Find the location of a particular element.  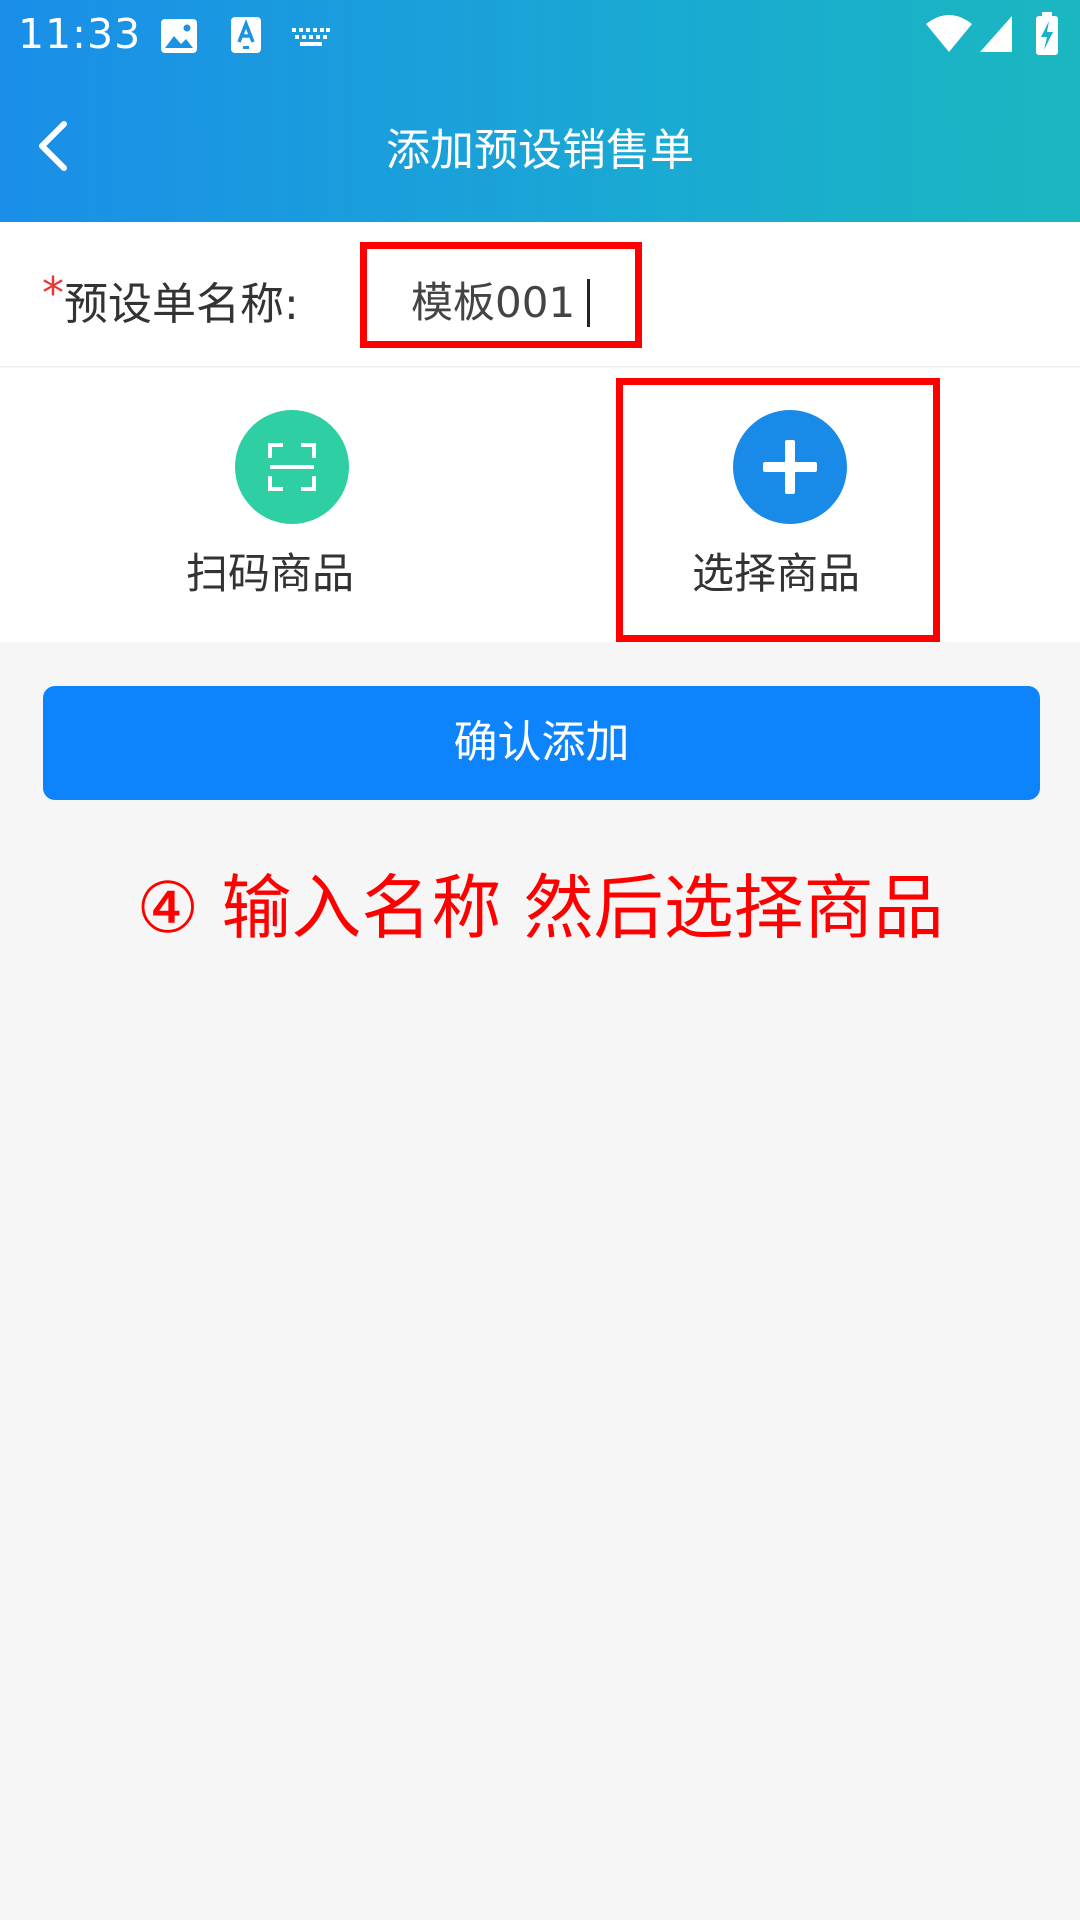

page-title: 添加预设销售单 is located at coordinates (540, 150).